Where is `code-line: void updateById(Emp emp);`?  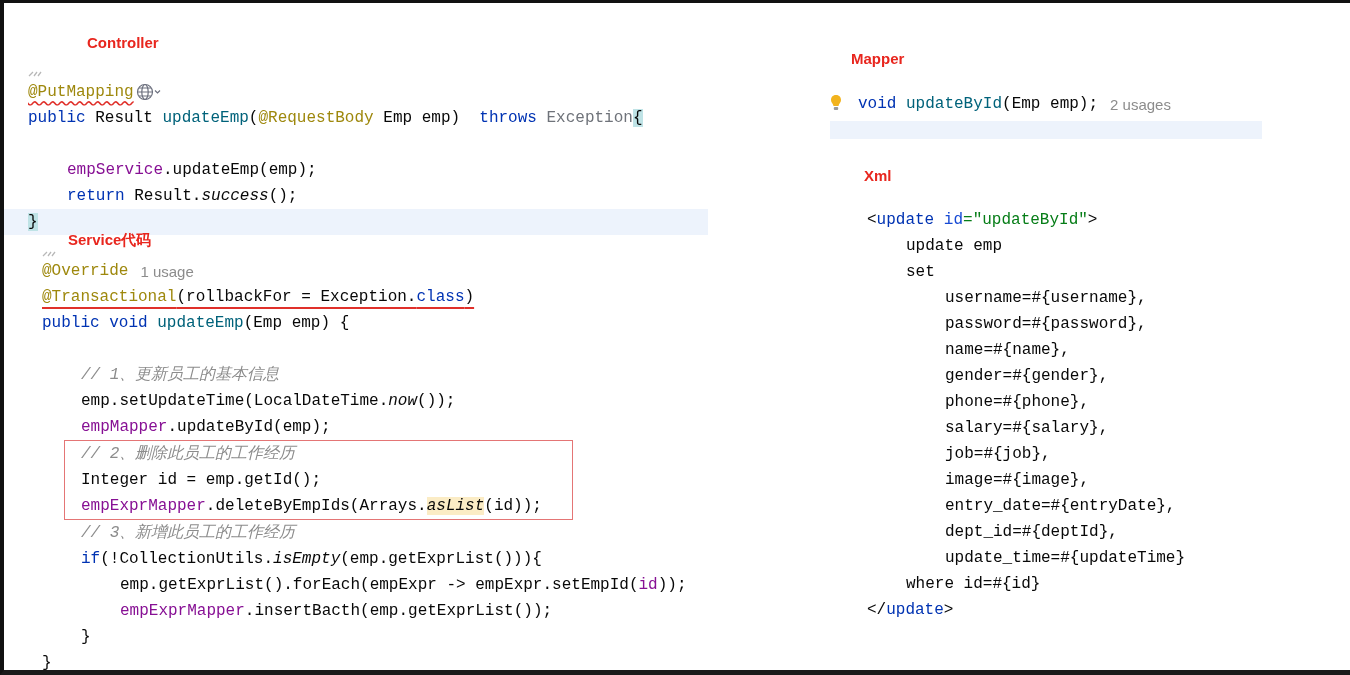
code-line: void updateById(Emp emp); is located at coordinates (978, 104).